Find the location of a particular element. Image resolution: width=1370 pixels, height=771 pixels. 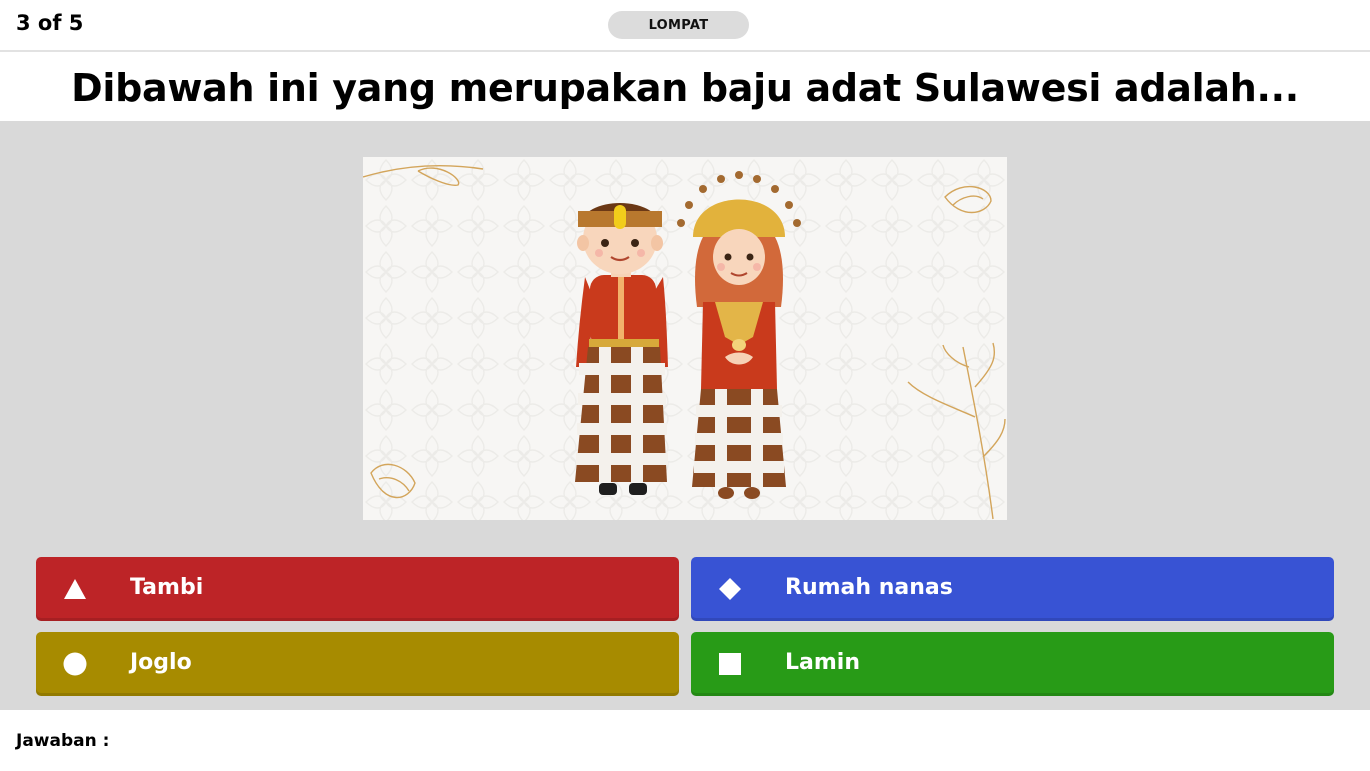

answer-label: Tambi is located at coordinates (167, 587).